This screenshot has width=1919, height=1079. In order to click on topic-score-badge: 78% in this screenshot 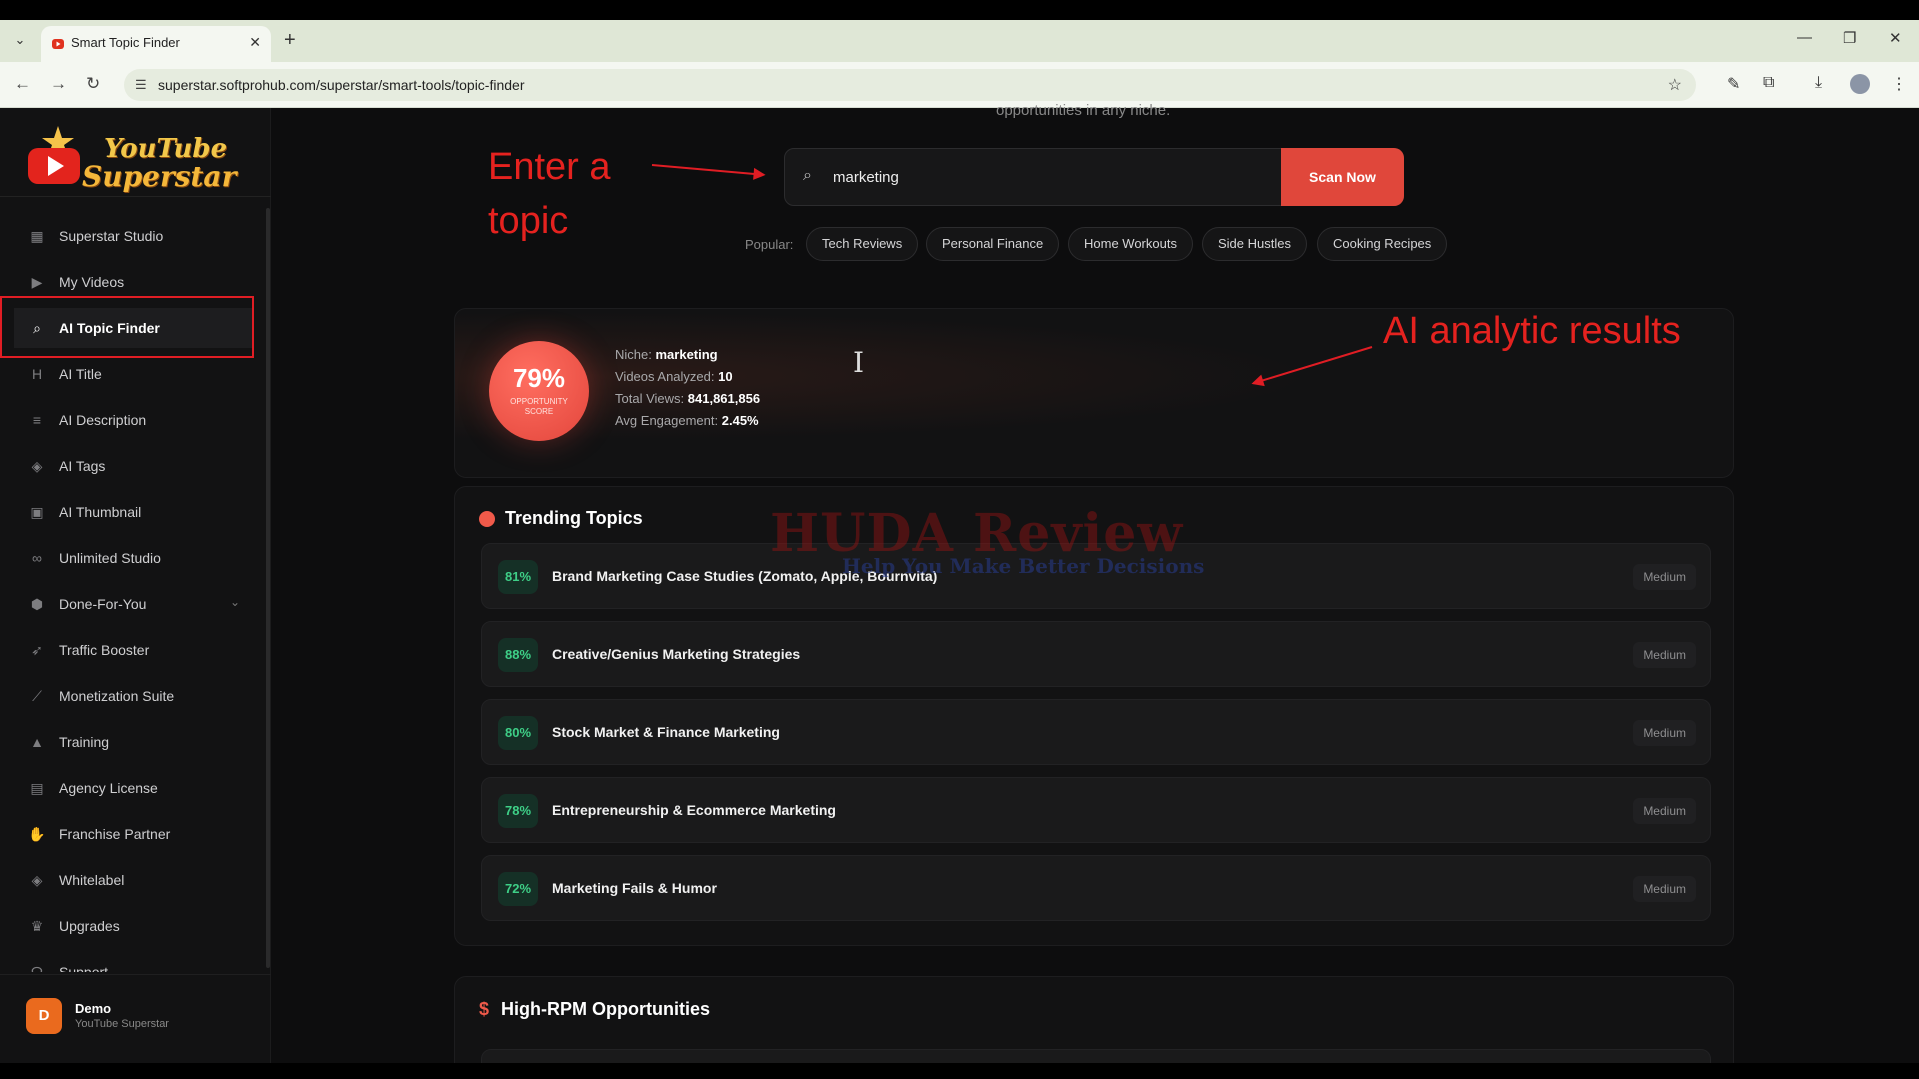, I will do `click(518, 811)`.